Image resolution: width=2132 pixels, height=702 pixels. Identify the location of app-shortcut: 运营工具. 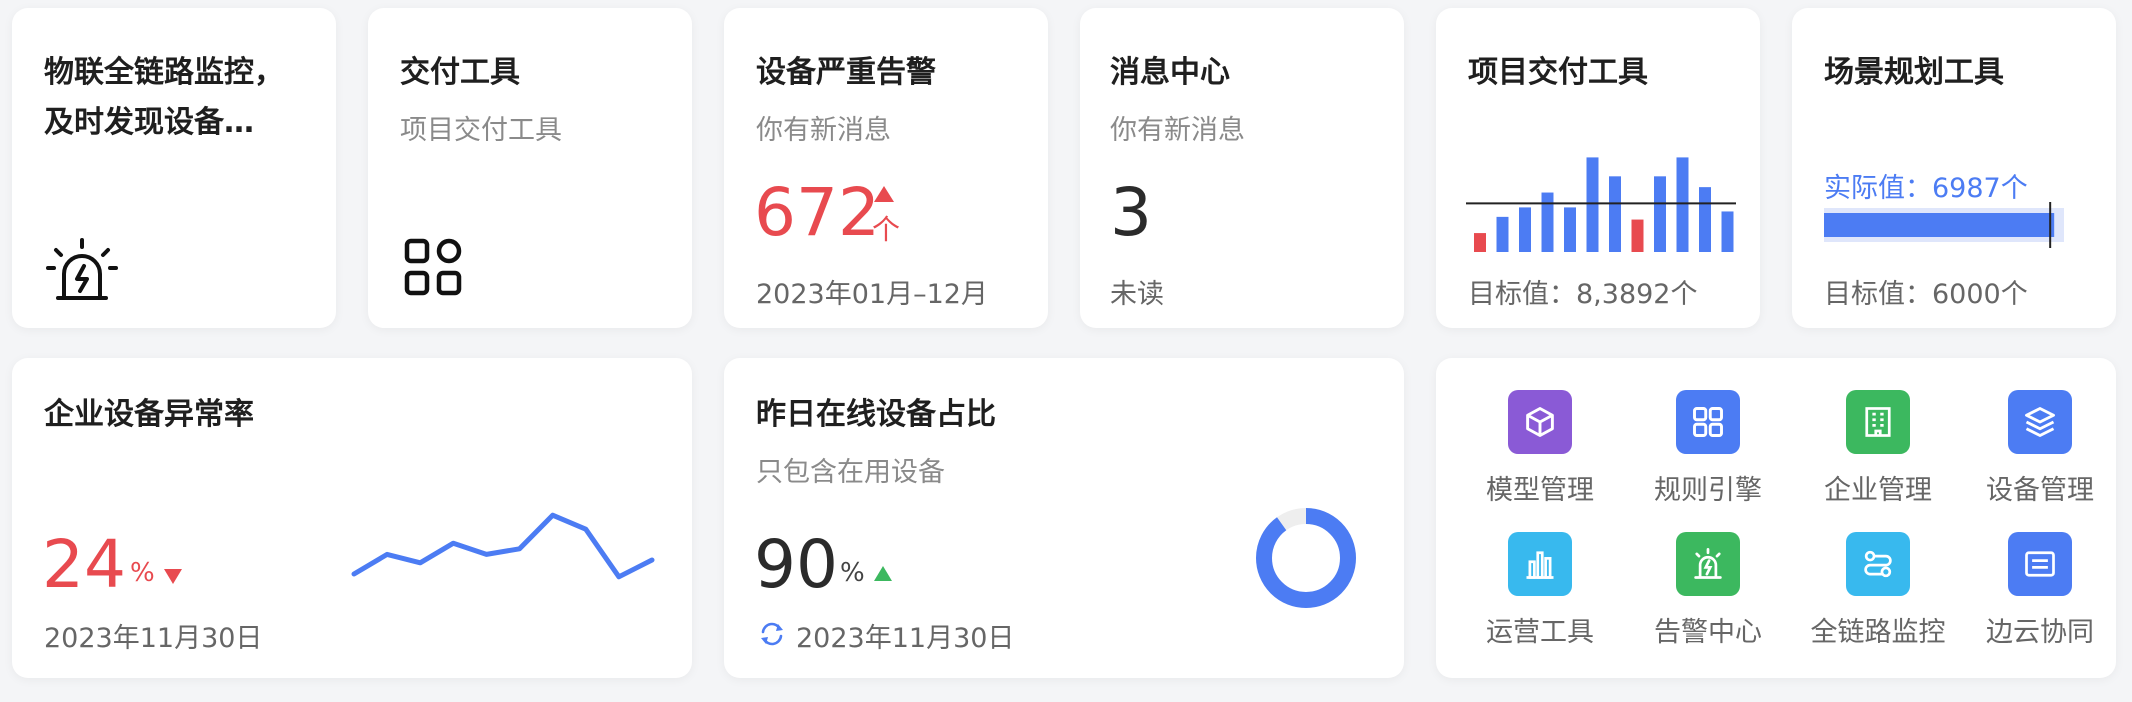
(1540, 590).